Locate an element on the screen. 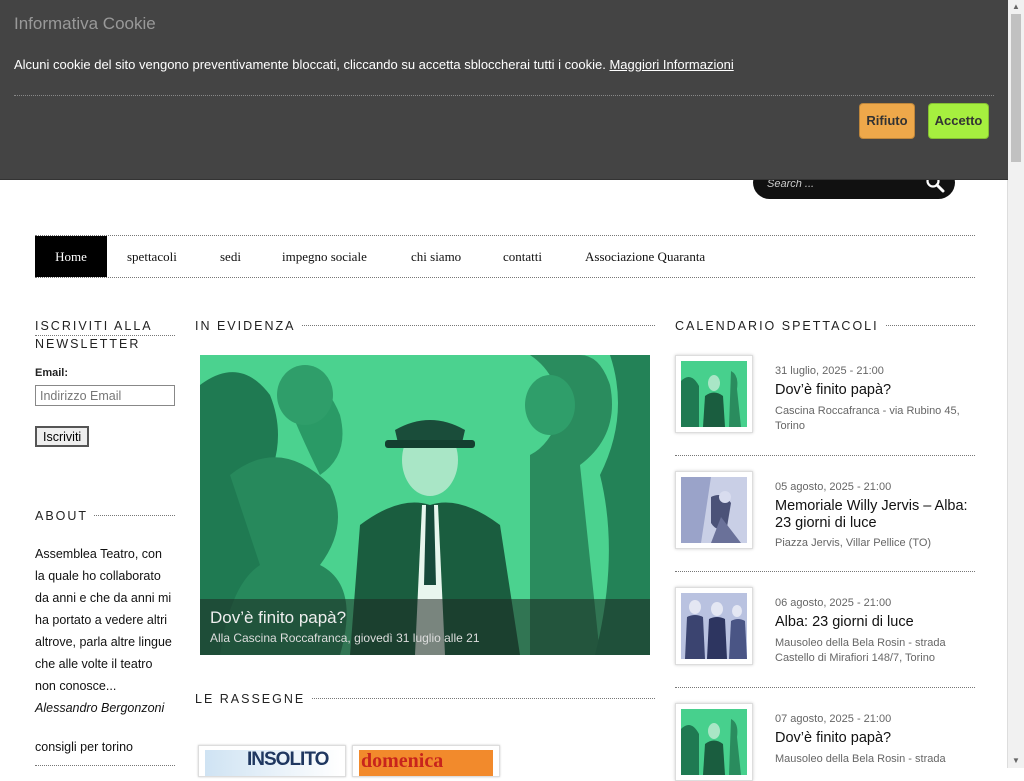 The width and height of the screenshot is (1024, 781). event-date: 05 agosto, 2025 - 21:00 is located at coordinates (833, 487).